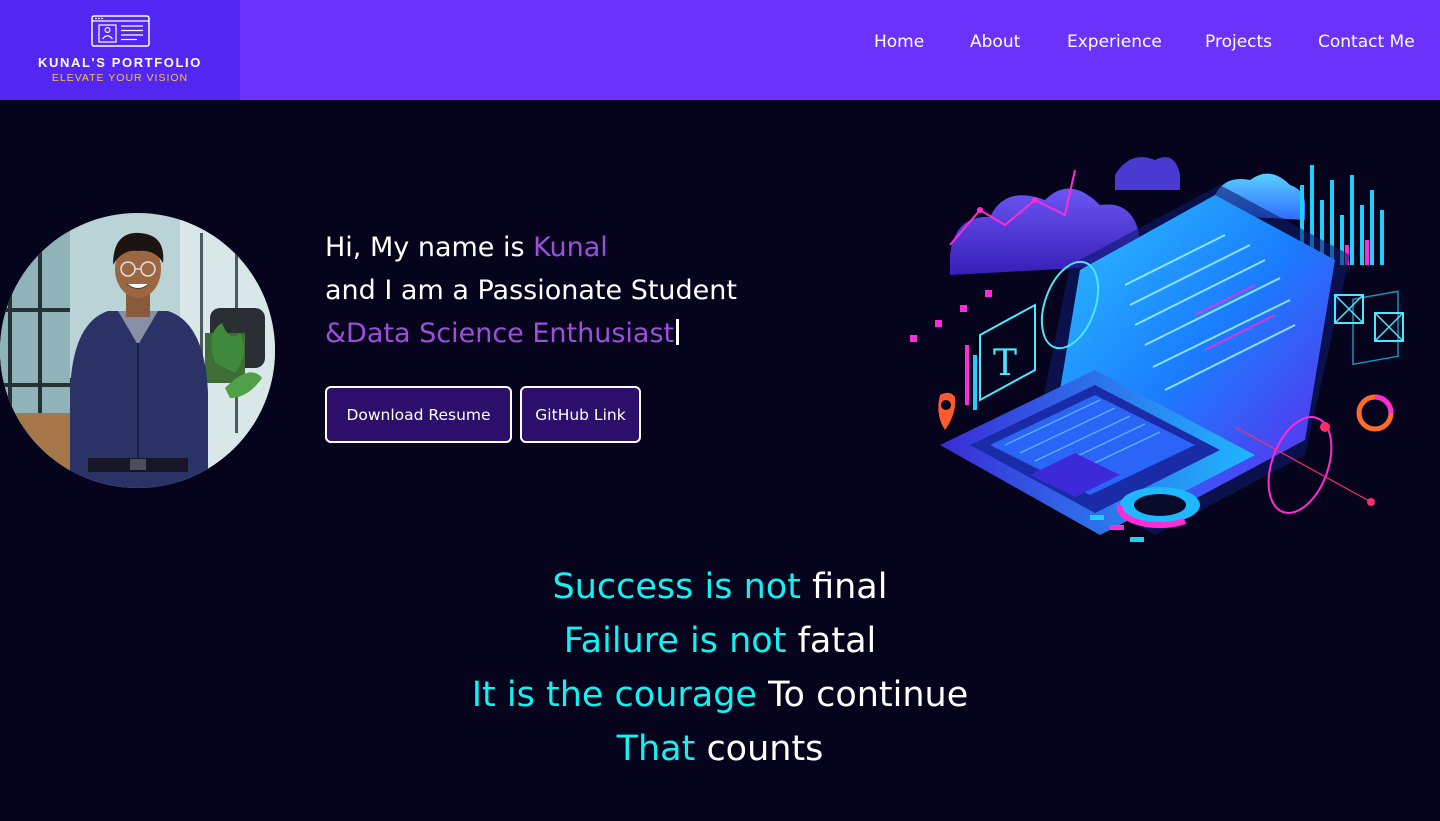 Image resolution: width=1440 pixels, height=821 pixels. I want to click on download-resume-button: Download Resume, so click(418, 414).